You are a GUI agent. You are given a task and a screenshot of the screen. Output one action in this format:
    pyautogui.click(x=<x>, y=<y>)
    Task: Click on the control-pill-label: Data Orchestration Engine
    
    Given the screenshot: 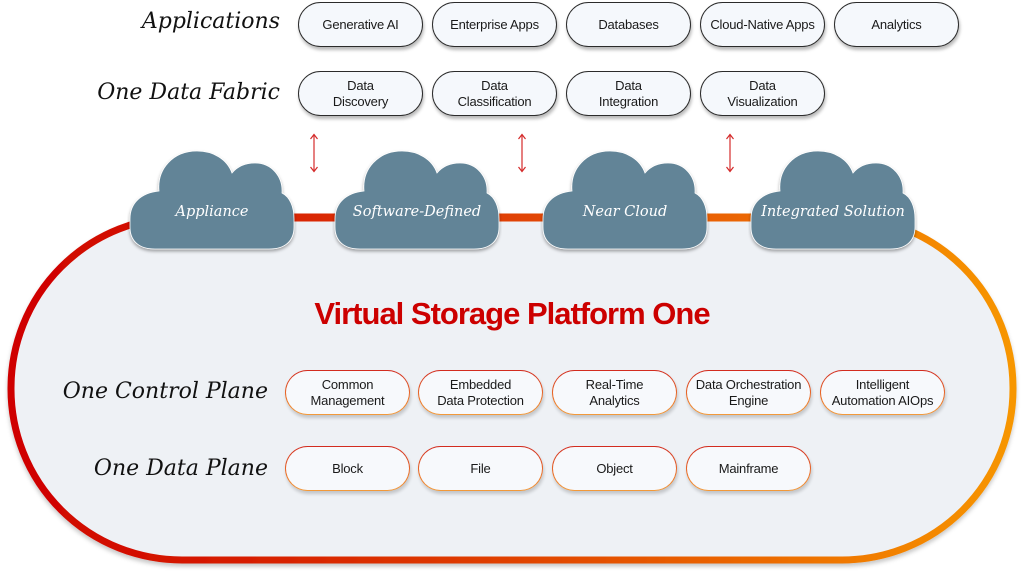 What is the action you would take?
    pyautogui.click(x=748, y=392)
    